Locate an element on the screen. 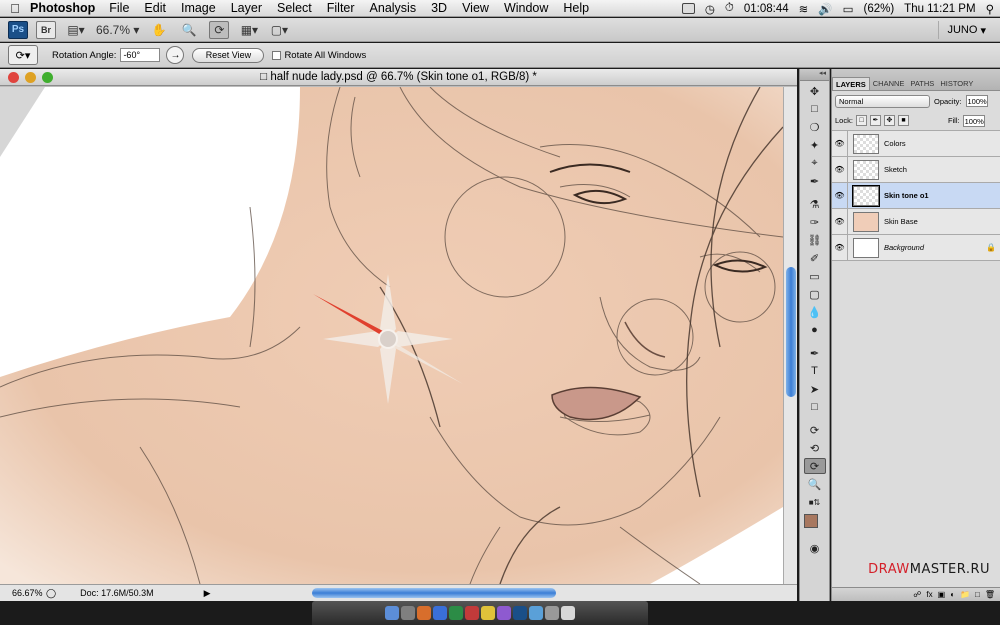  ps-logo: Ps is located at coordinates (18, 29).